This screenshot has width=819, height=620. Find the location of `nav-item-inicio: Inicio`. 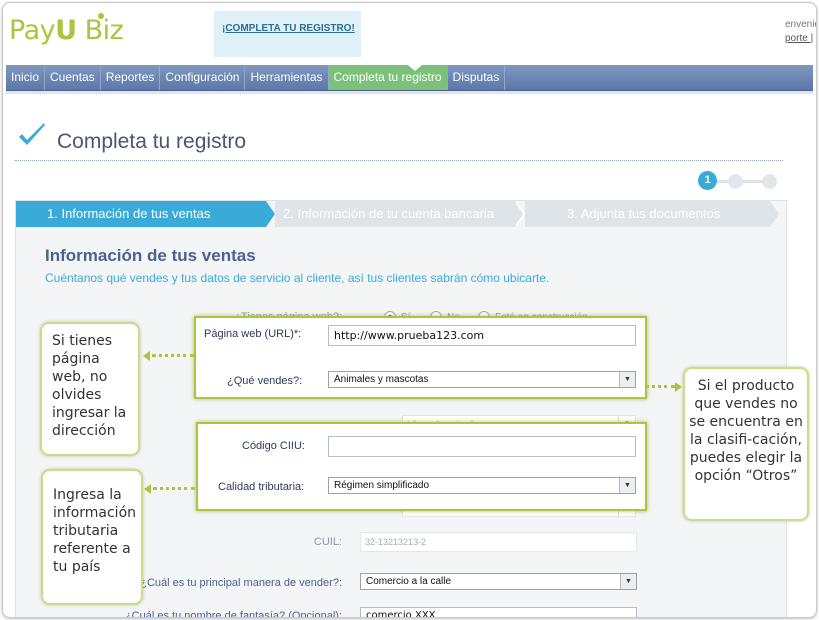

nav-item-inicio: Inicio is located at coordinates (26, 77).